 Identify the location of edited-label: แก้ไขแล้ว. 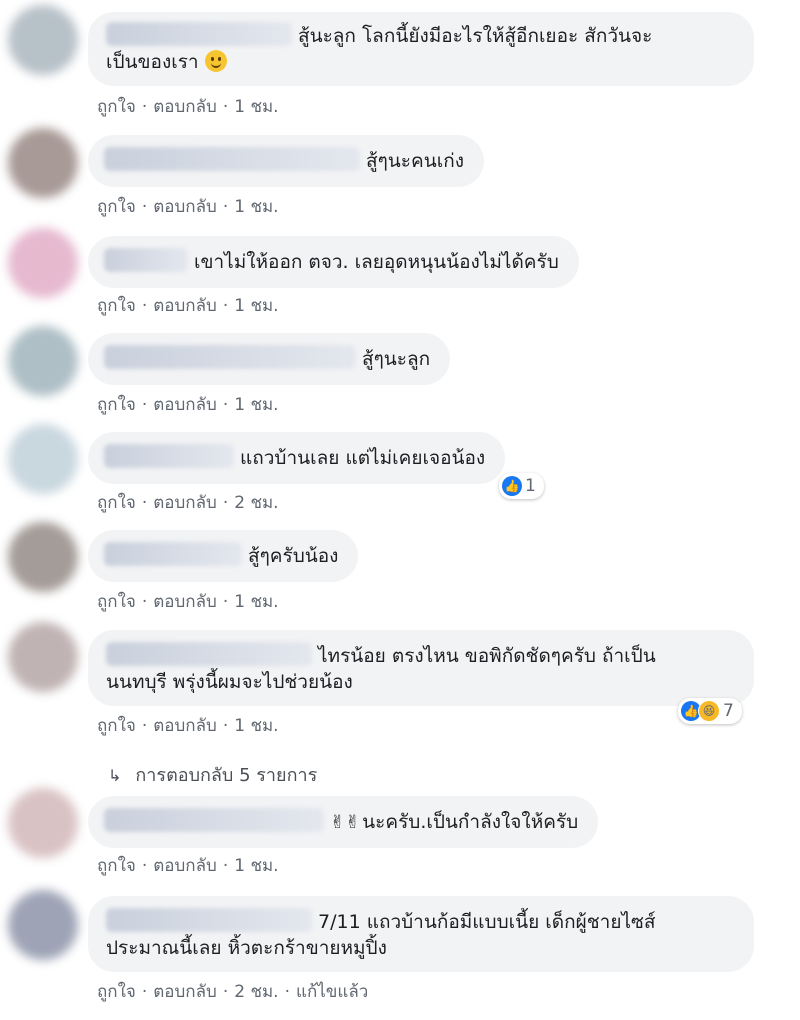
(332, 992).